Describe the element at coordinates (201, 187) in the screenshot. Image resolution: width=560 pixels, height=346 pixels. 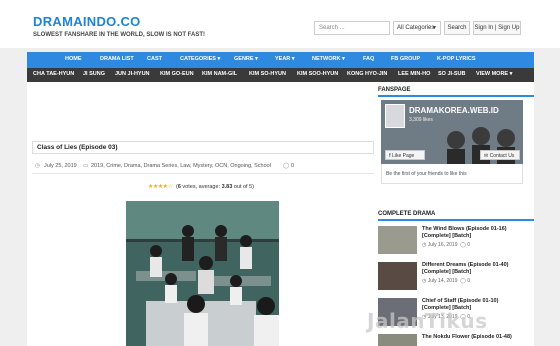
I see `rating-text-mid: votes, average:` at that location.